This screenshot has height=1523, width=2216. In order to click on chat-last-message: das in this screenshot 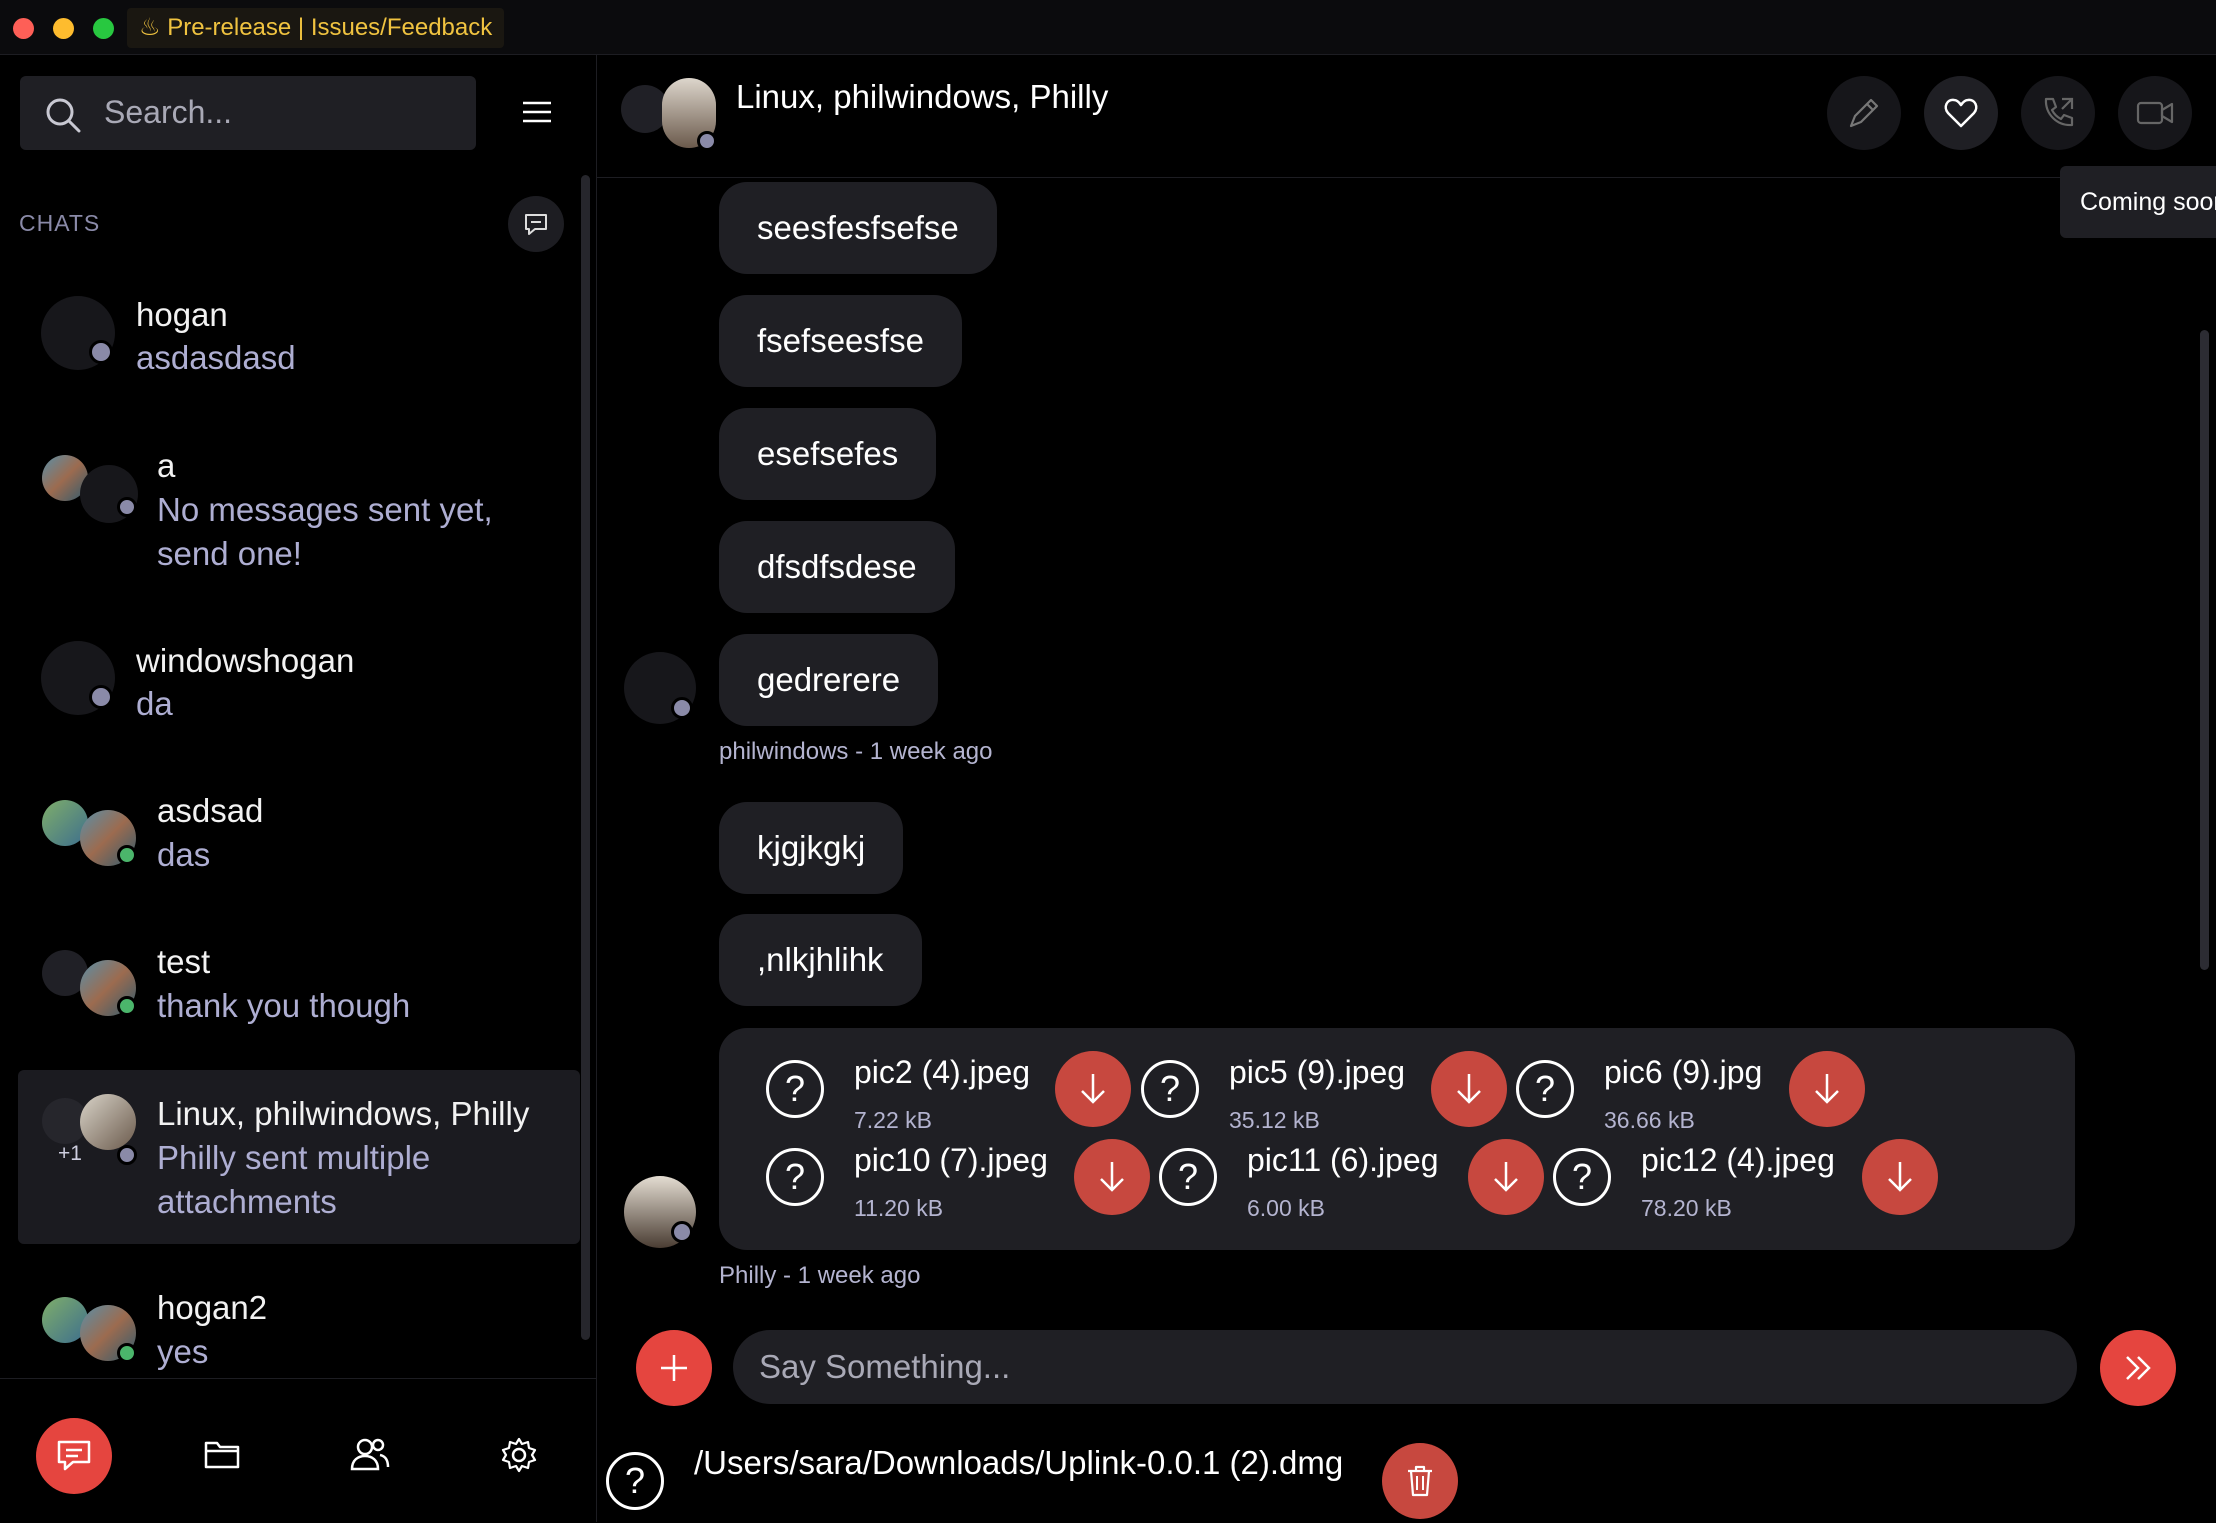, I will do `click(184, 854)`.